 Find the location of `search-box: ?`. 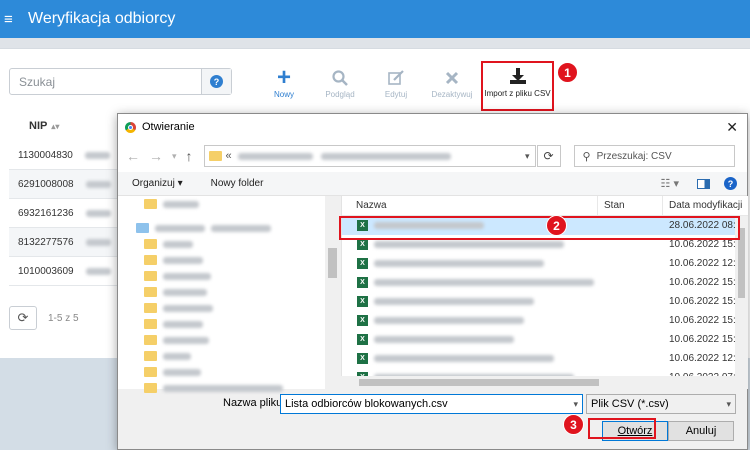

search-box: ? is located at coordinates (120, 81).